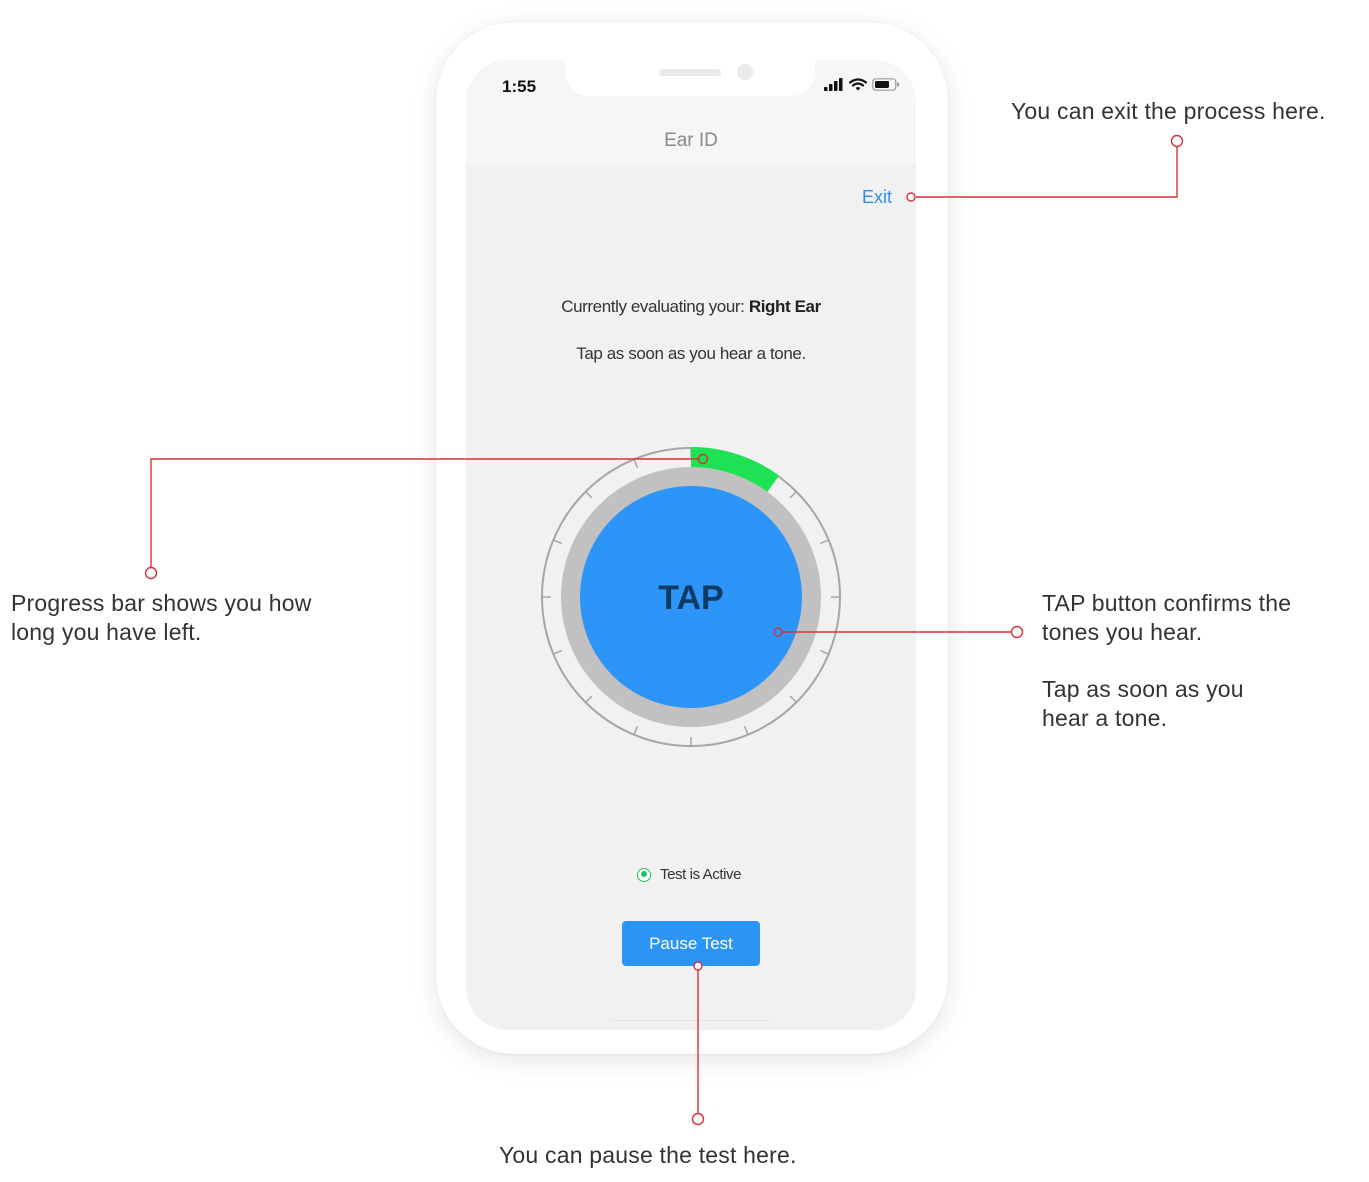 This screenshot has width=1369, height=1182. What do you see at coordinates (1105, 718) in the screenshot?
I see `tap-hint-callout-line-2: hear a tone.` at bounding box center [1105, 718].